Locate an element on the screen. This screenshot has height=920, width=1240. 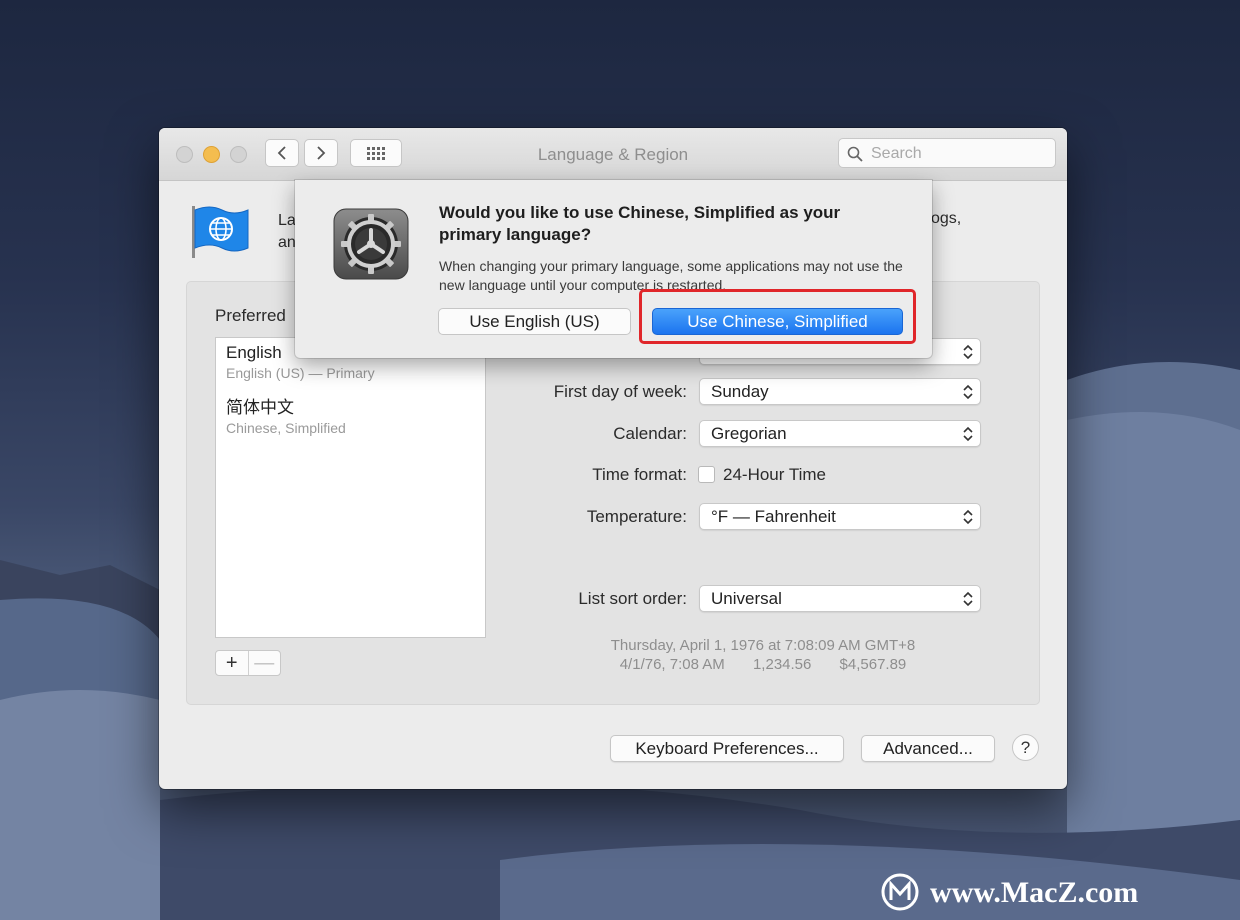
24-hour-checkbox is located at coordinates (706, 474).